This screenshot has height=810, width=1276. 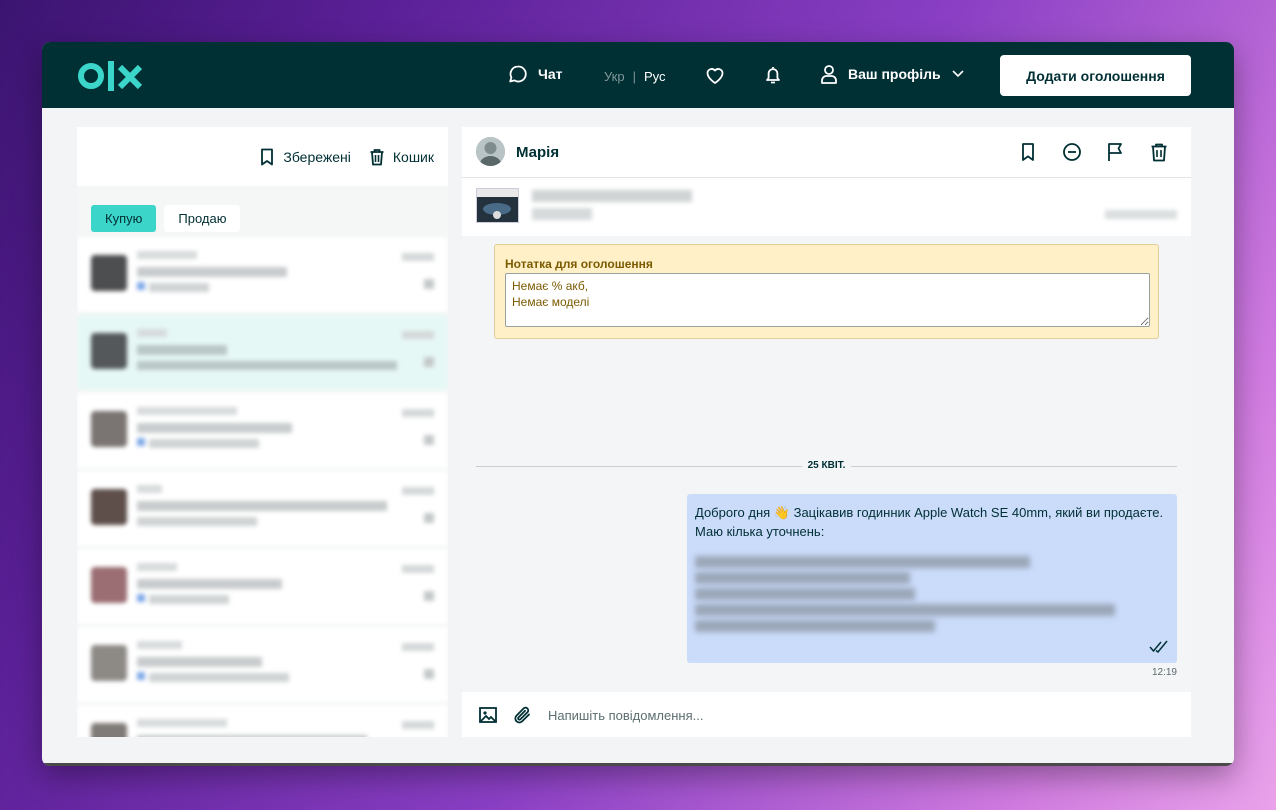 I want to click on date-separator: 25 КВІТ., so click(x=826, y=466).